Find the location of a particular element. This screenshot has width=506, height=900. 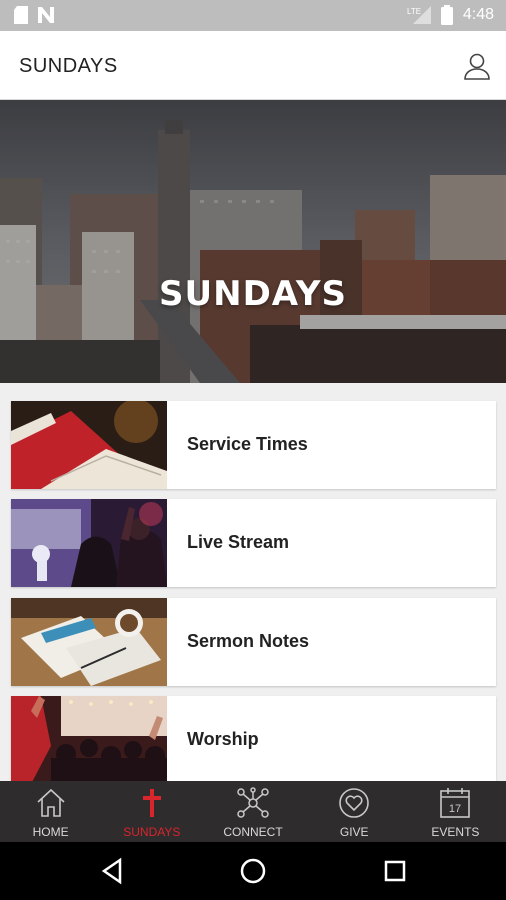

menu-item-label: Service Times is located at coordinates (247, 444).